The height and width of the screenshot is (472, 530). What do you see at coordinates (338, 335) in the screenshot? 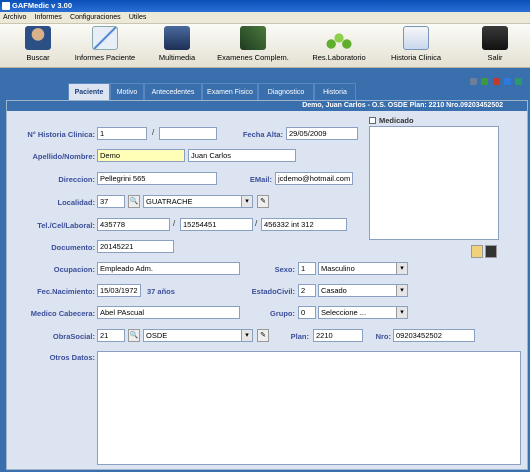
I see `plan-field: 2210` at bounding box center [338, 335].